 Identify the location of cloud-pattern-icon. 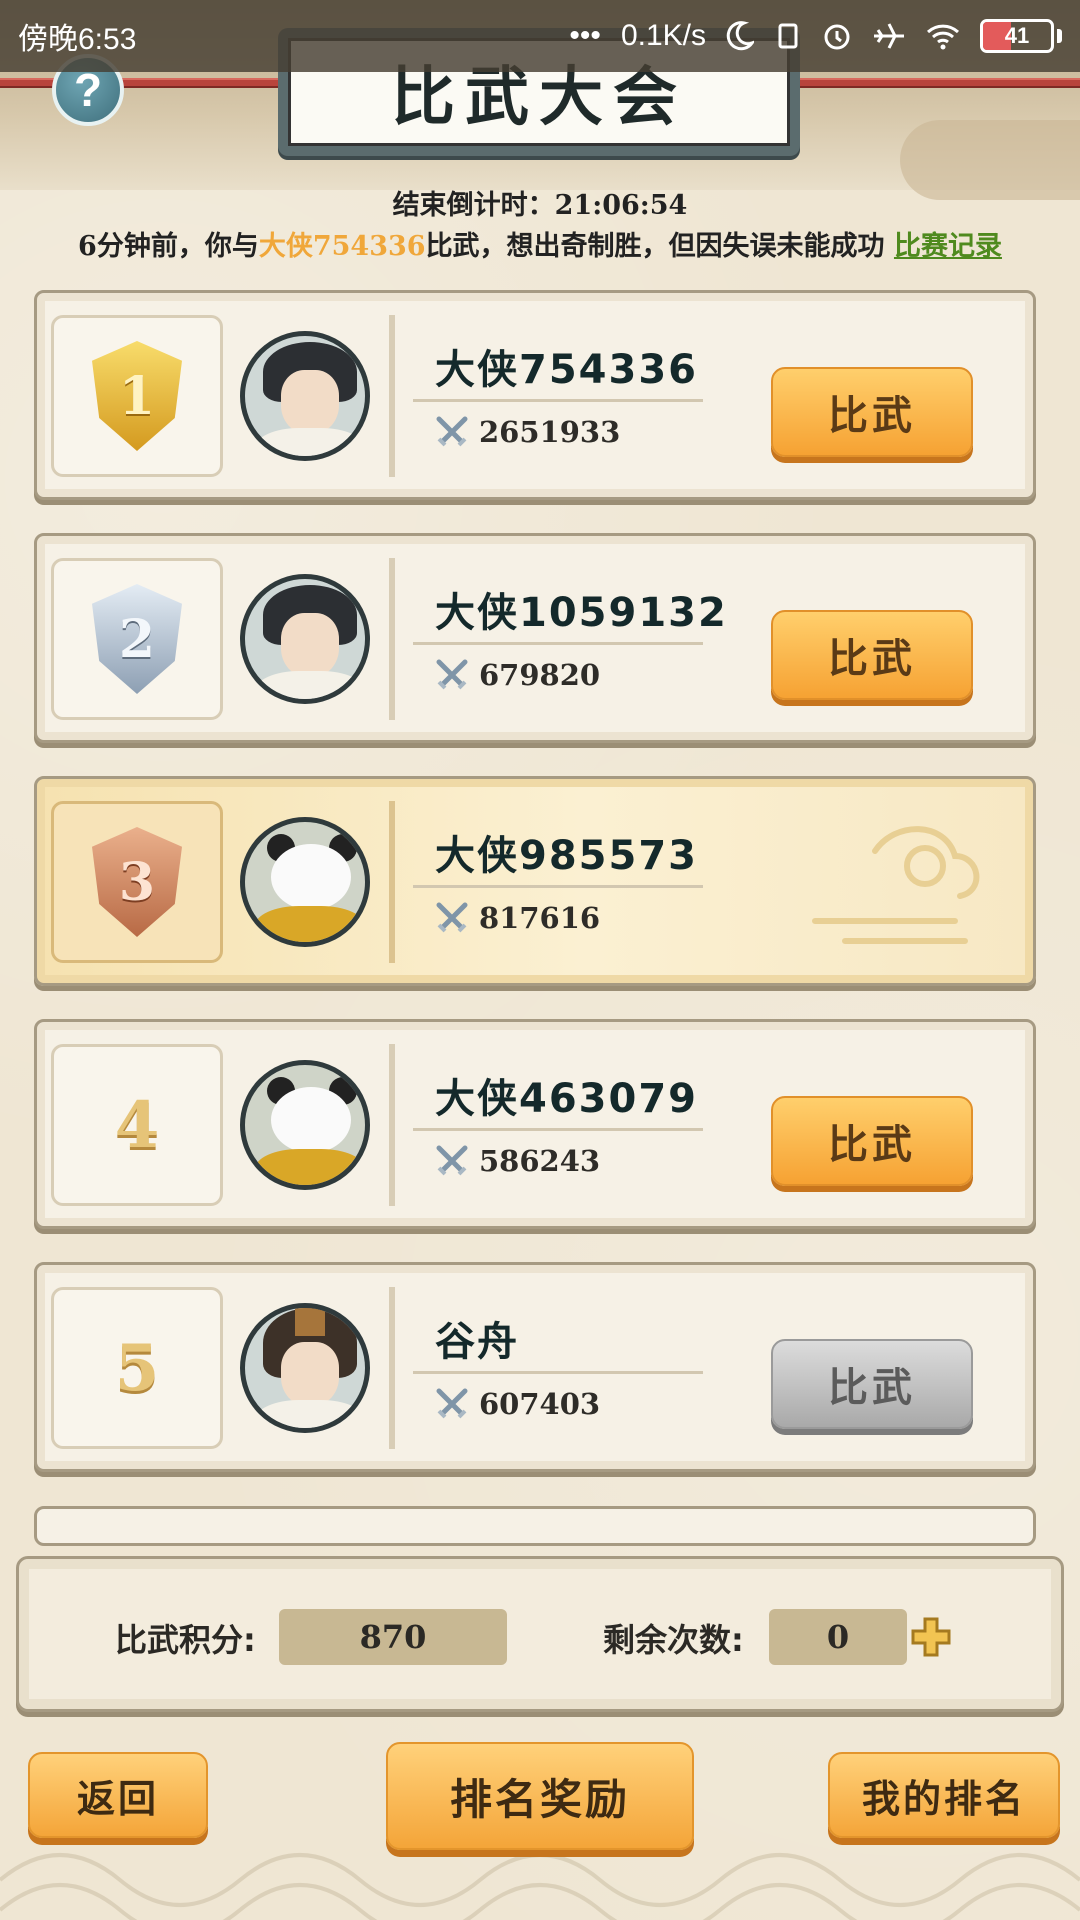
(896, 885).